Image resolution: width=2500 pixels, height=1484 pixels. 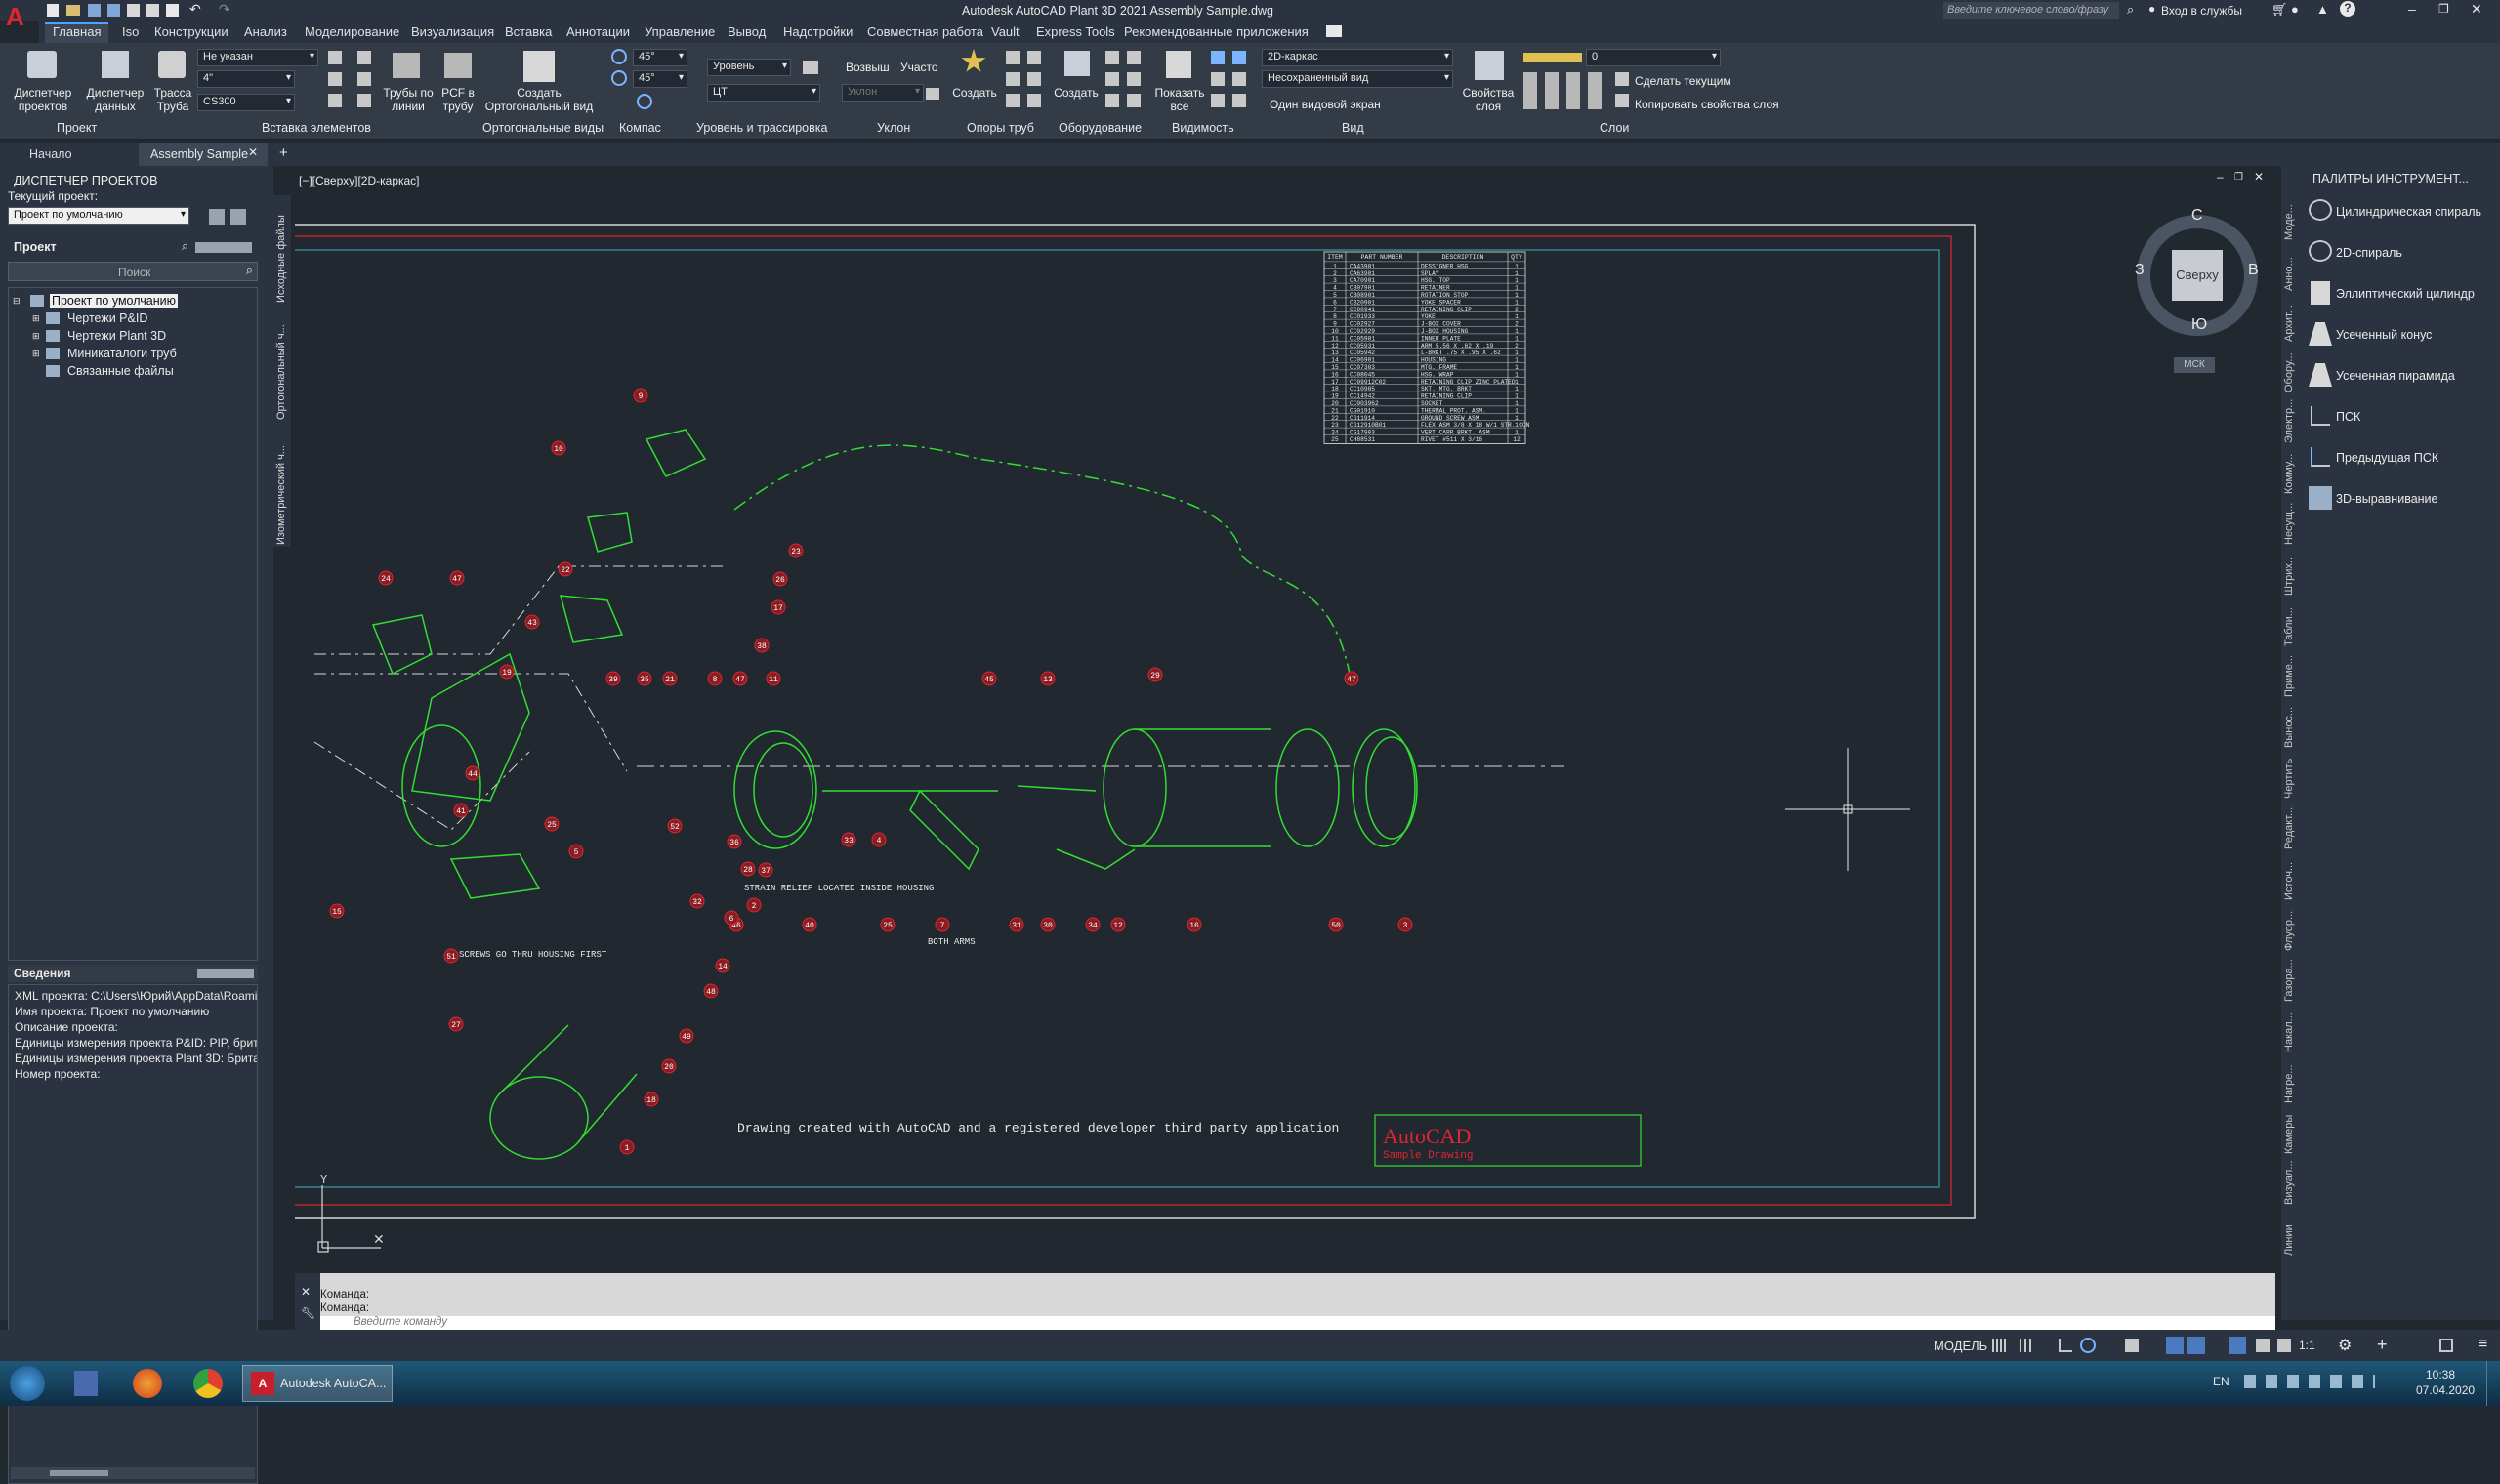 I want to click on new-file-icon, so click(x=53, y=11).